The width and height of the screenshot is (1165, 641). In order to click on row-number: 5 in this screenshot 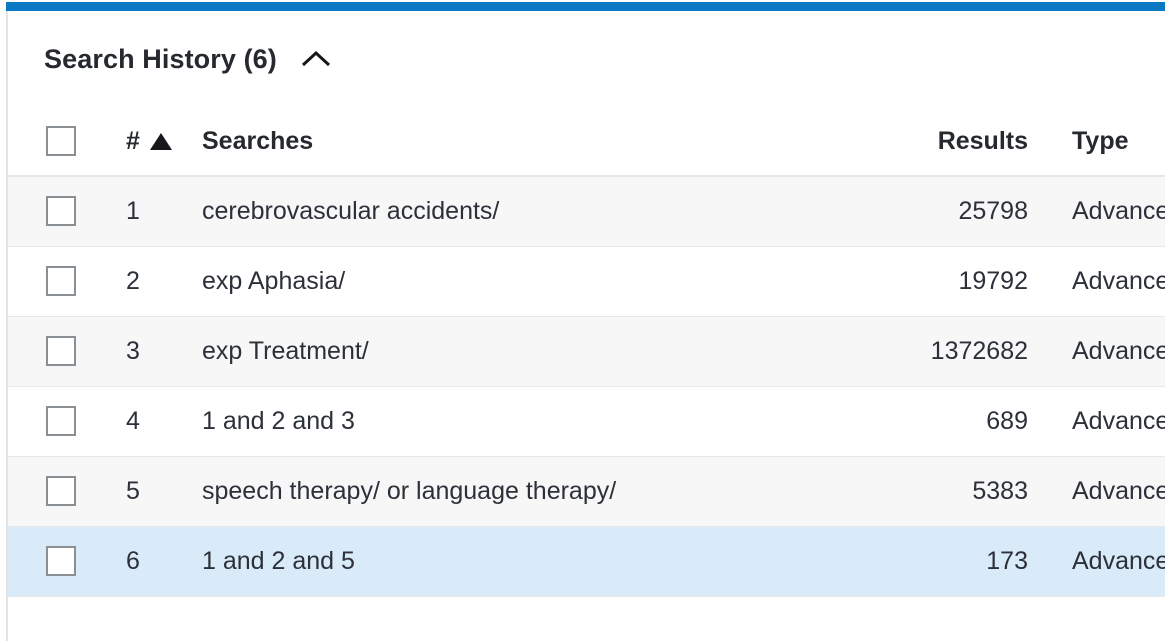, I will do `click(157, 491)`.